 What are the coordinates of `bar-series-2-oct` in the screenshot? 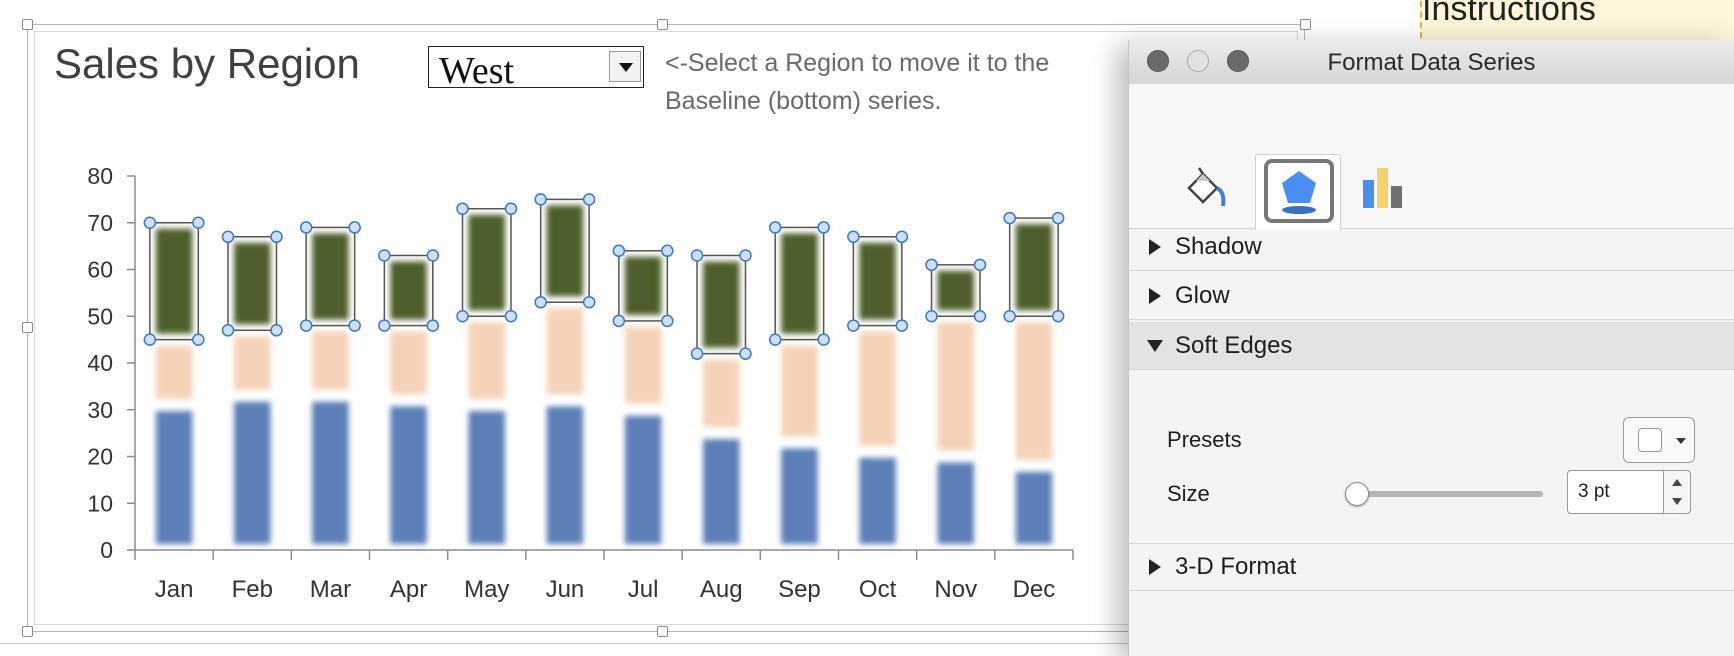 It's located at (877, 388).